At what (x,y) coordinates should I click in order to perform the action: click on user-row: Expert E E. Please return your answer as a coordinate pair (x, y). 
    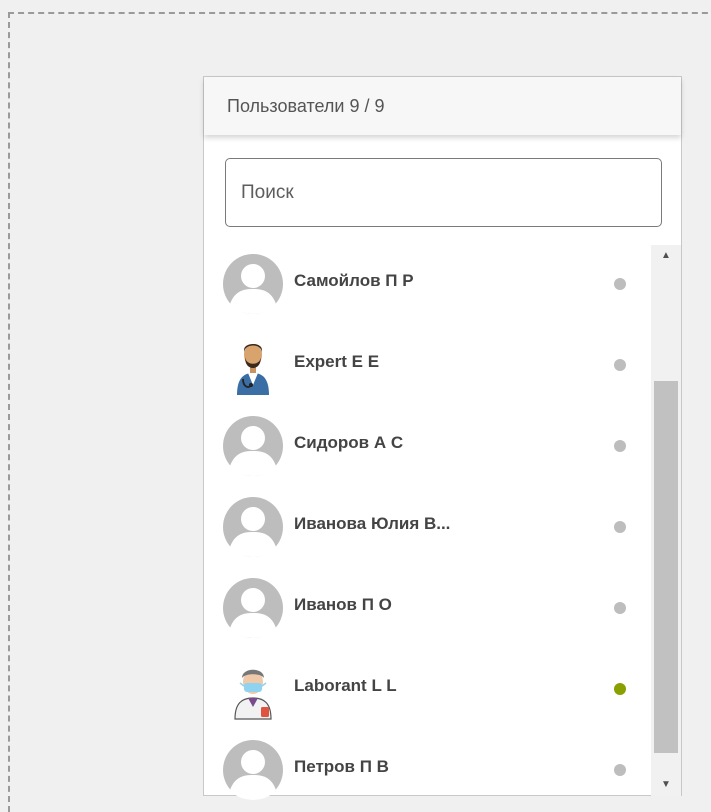
    Looking at the image, I should click on (427, 366).